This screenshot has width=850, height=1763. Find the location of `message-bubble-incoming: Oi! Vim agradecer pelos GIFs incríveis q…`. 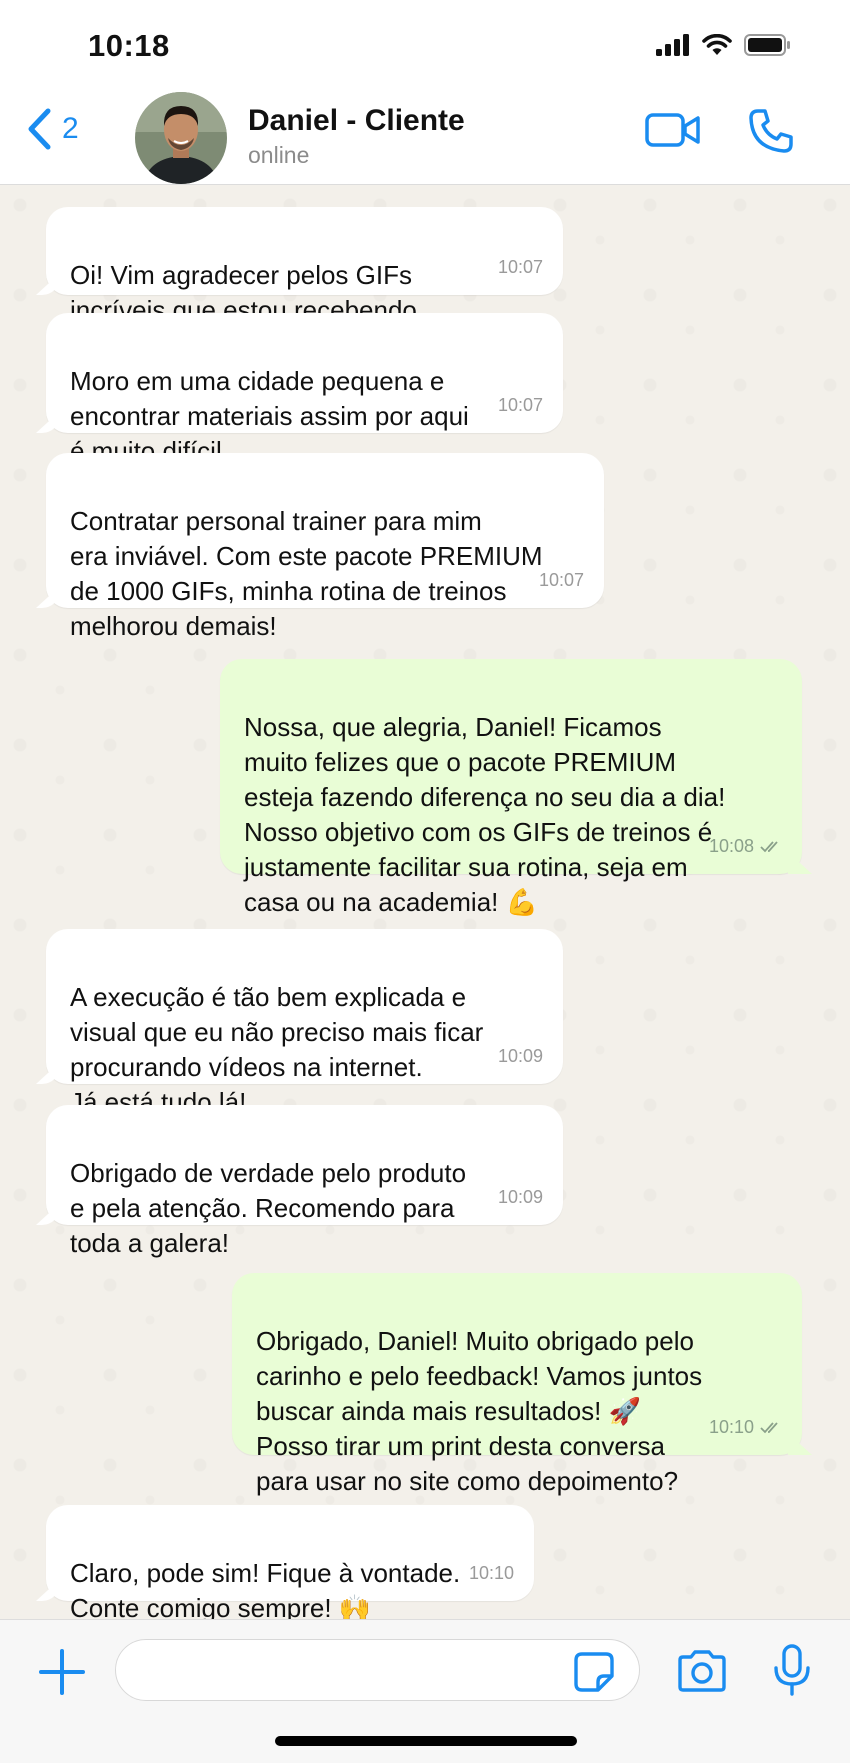

message-bubble-incoming: Oi! Vim agradecer pelos GIFs incríveis q… is located at coordinates (304, 266).